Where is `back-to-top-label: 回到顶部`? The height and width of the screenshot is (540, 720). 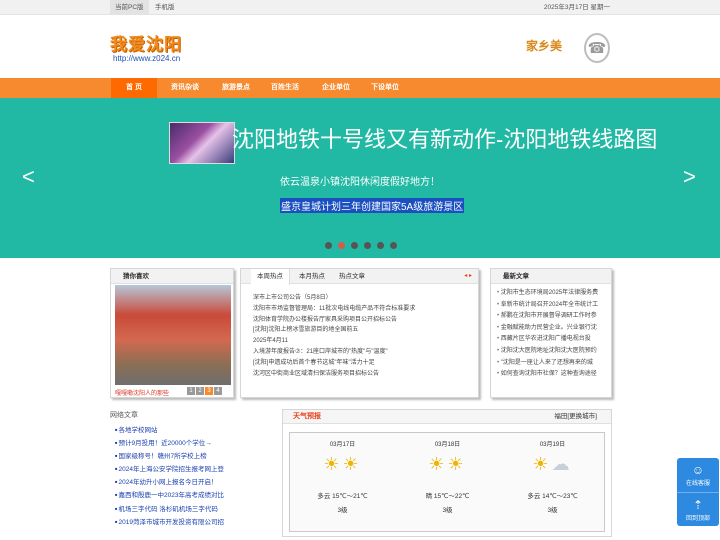
back-to-top-label: 回到顶部 is located at coordinates (697, 519).